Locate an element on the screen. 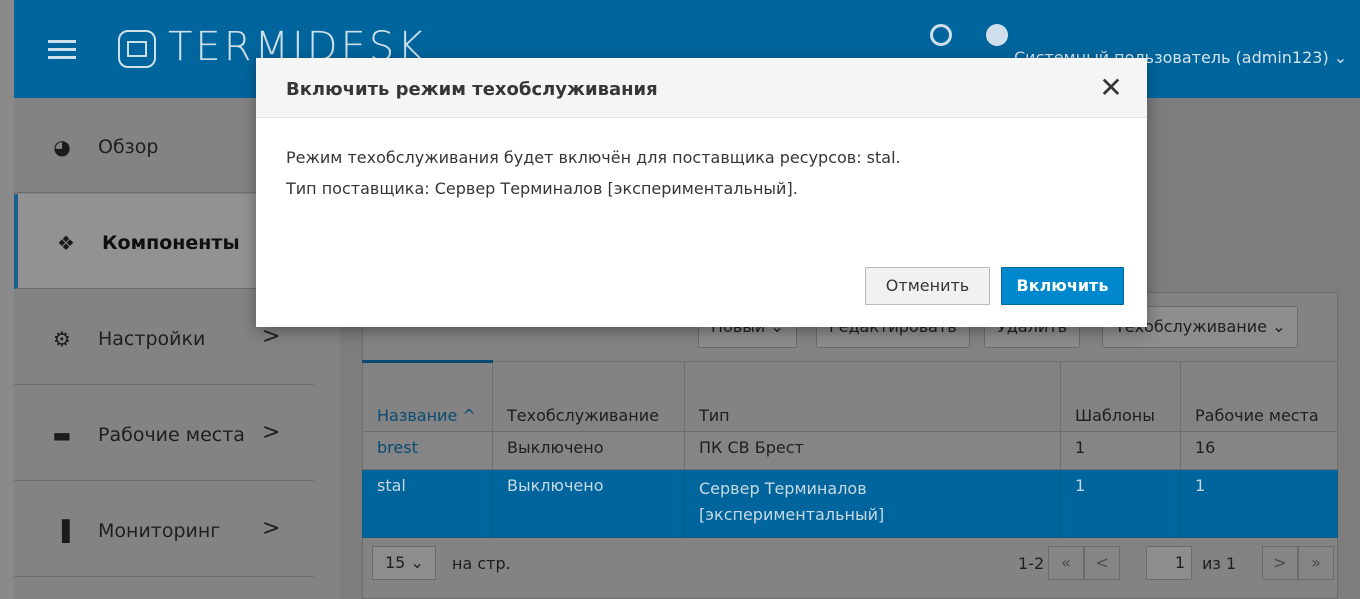 The width and height of the screenshot is (1360, 599). sidebar-item-label: Настройки is located at coordinates (152, 339).